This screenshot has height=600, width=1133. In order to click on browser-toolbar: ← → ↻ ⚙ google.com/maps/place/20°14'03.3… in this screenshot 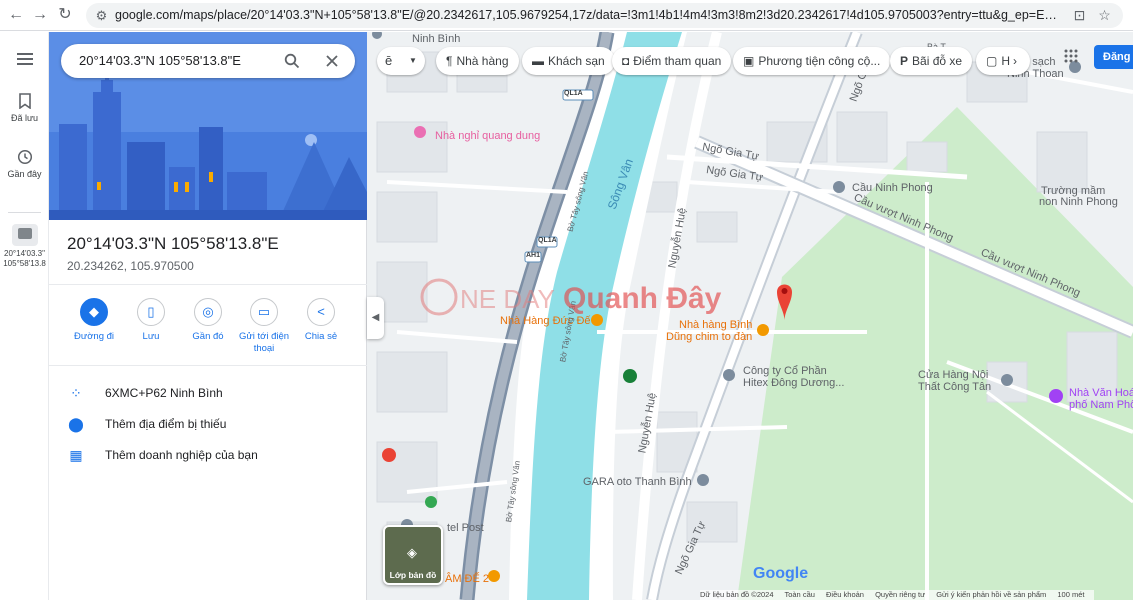, I will do `click(566, 15)`.